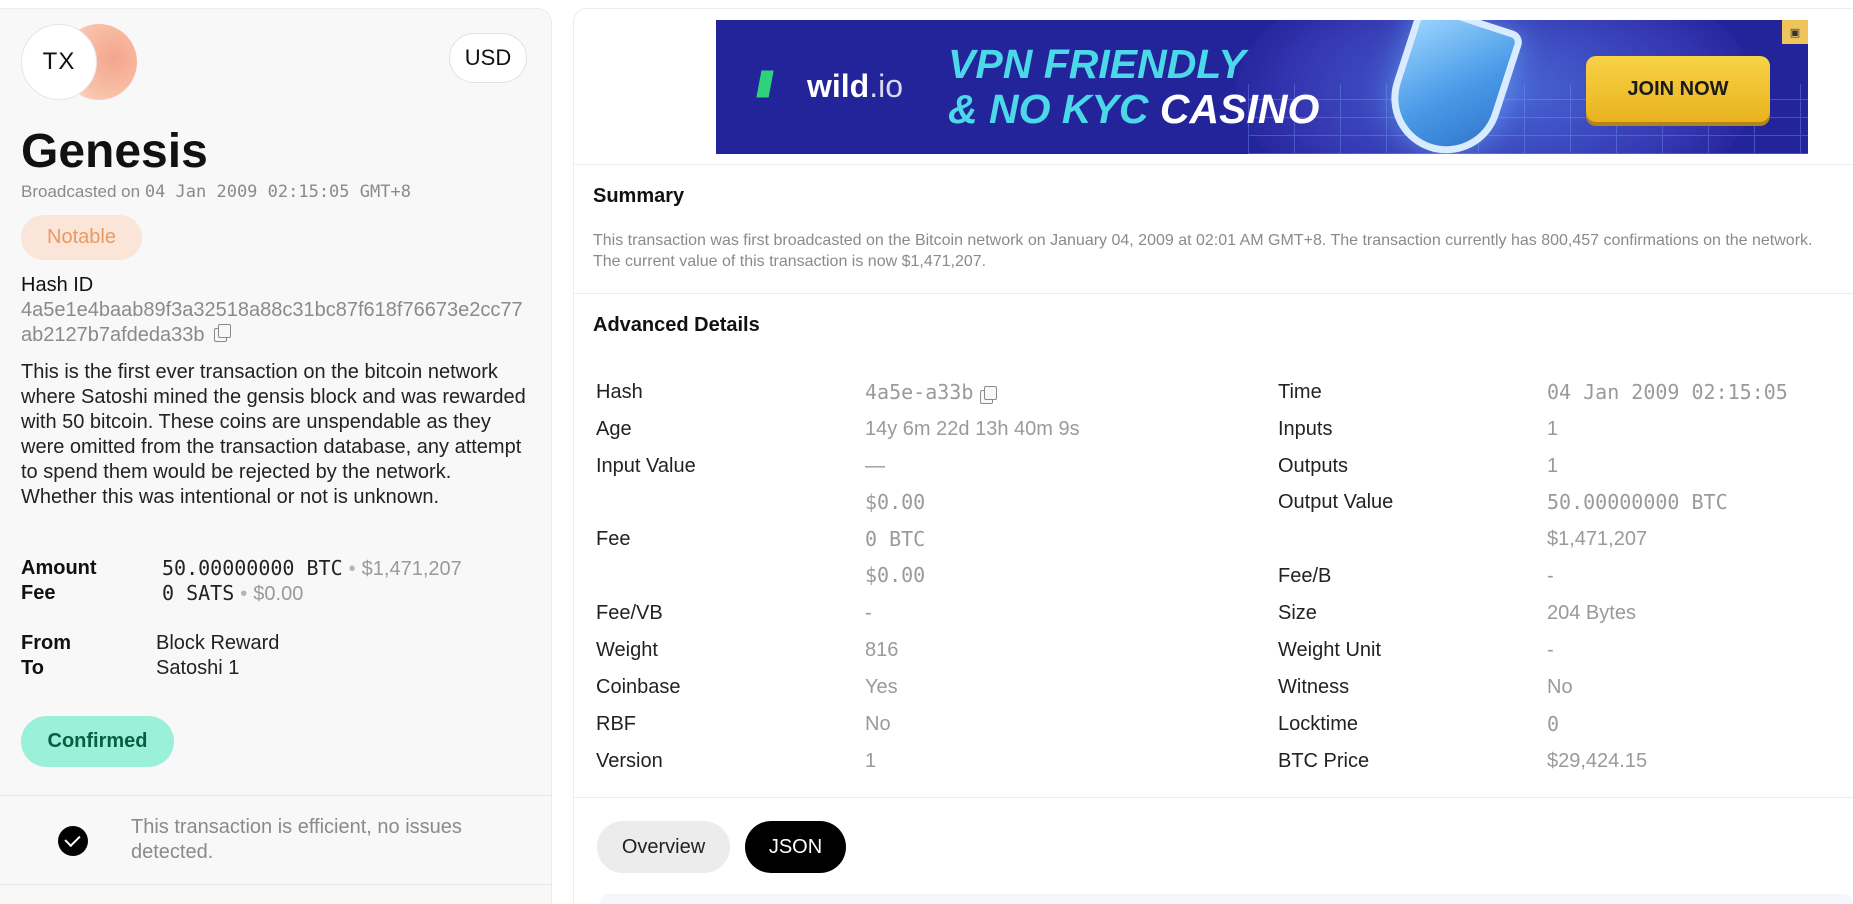 Image resolution: width=1853 pixels, height=904 pixels. What do you see at coordinates (614, 429) in the screenshot?
I see `detail-label-age: Age` at bounding box center [614, 429].